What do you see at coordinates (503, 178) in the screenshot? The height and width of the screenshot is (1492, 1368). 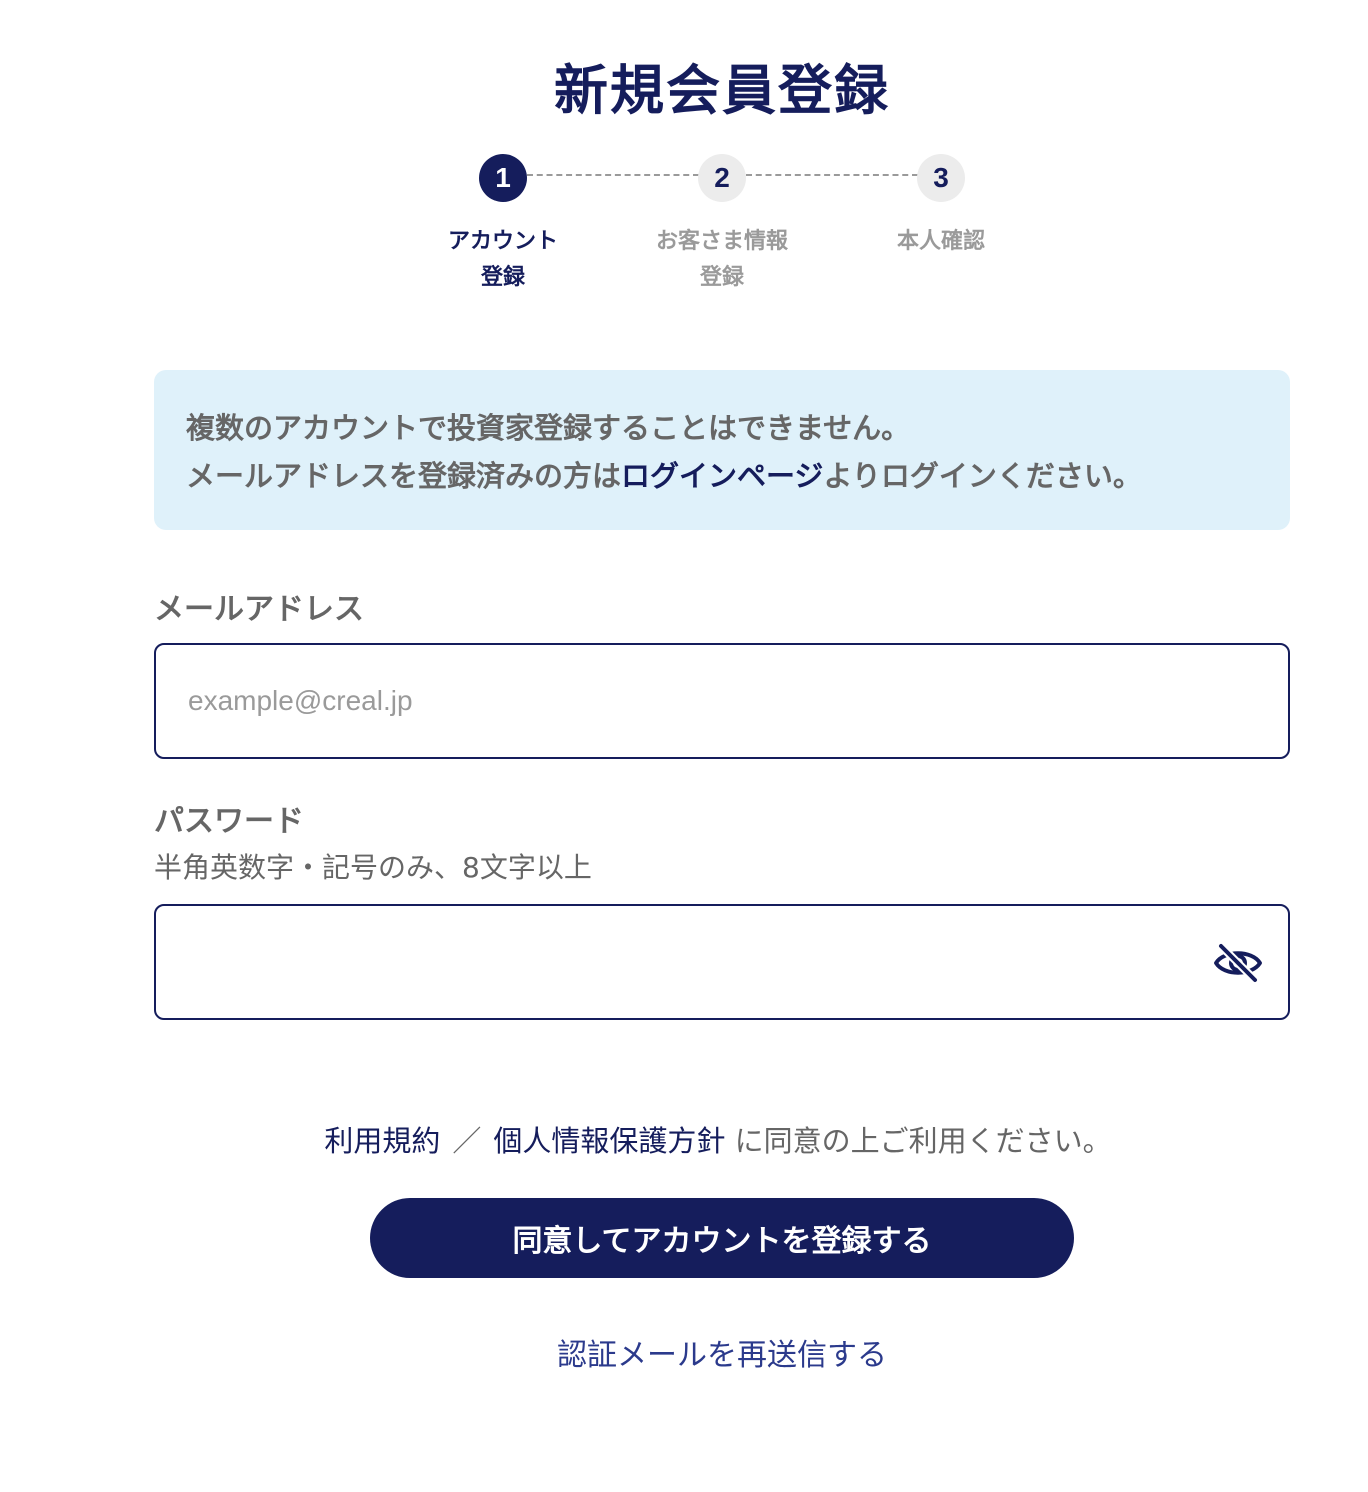 I see `step-1-number: 1` at bounding box center [503, 178].